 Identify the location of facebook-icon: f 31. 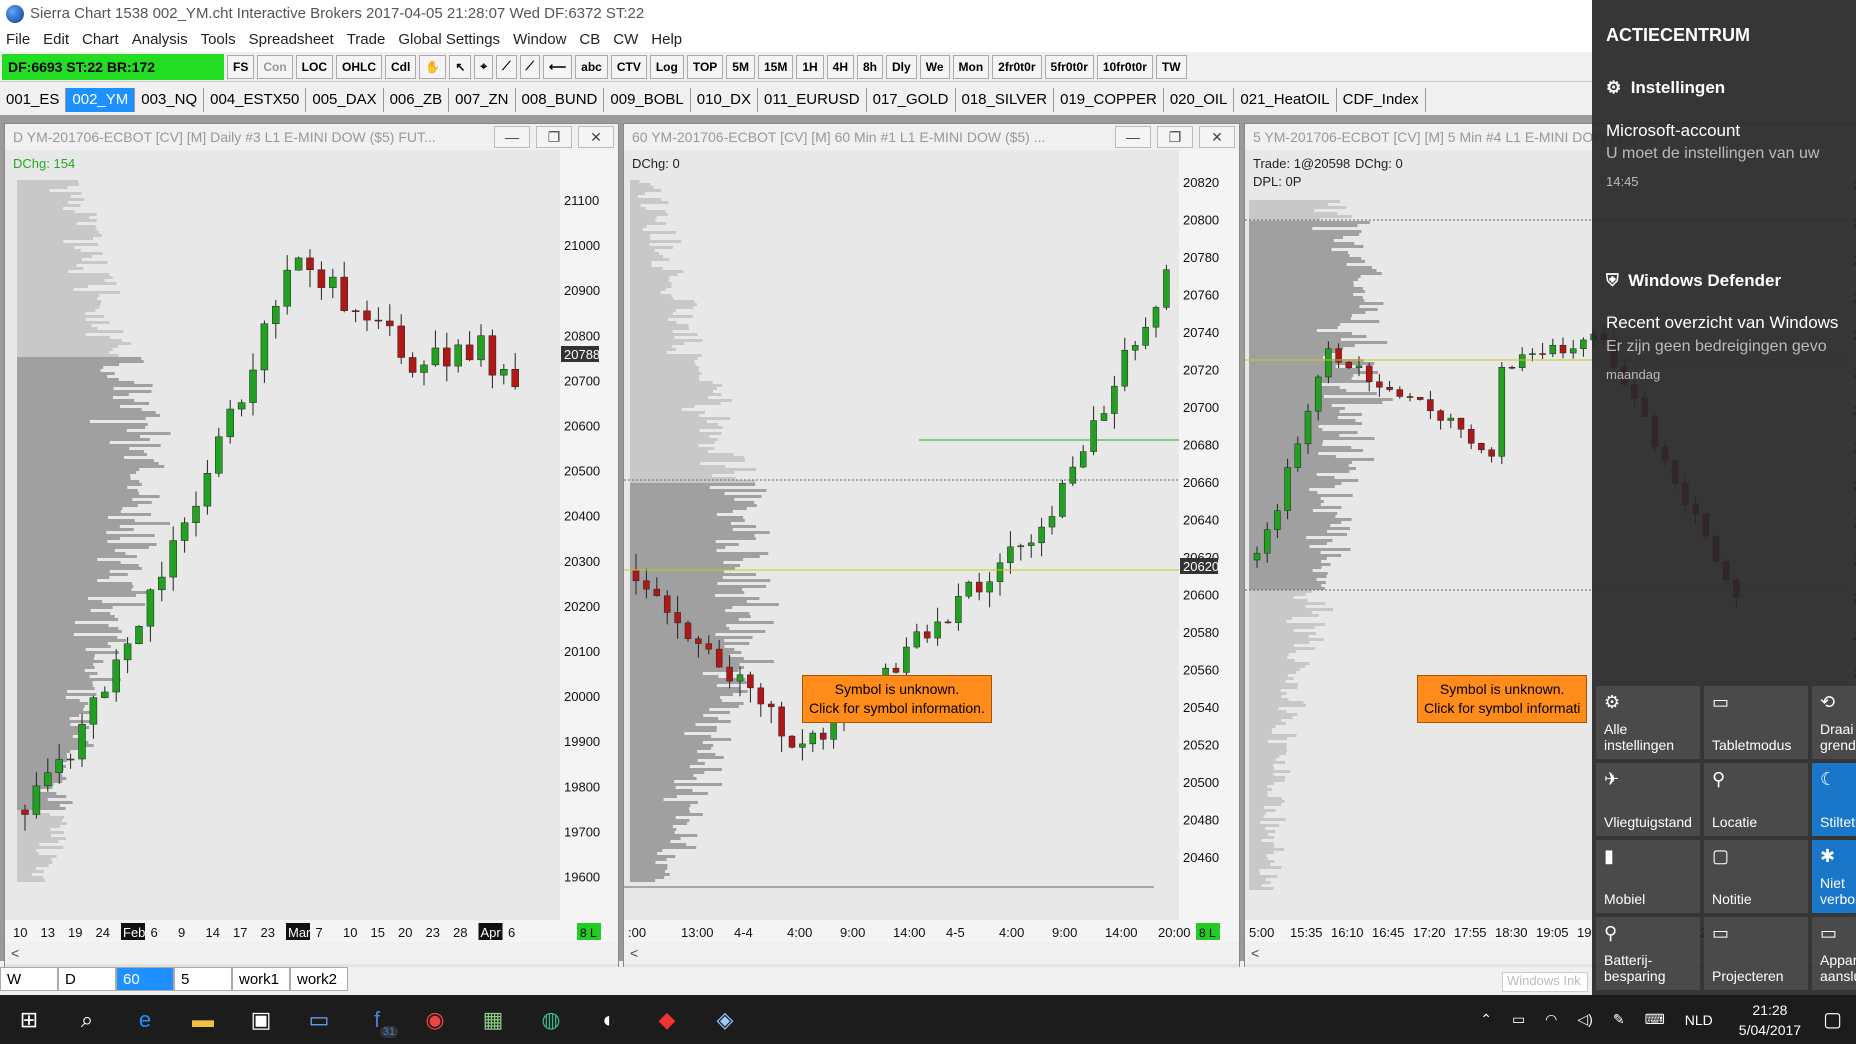
(377, 1019).